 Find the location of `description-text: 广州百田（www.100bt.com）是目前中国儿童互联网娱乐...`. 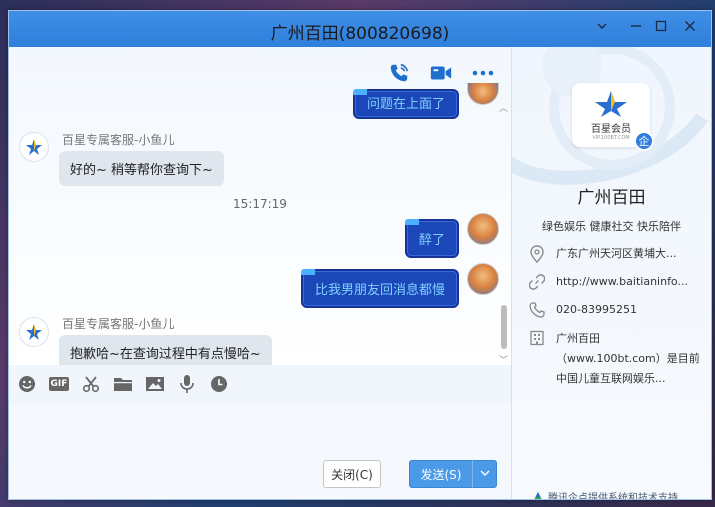

description-text: 广州百田（www.100bt.com）是目前中国儿童互联网娱乐... is located at coordinates (628, 358).